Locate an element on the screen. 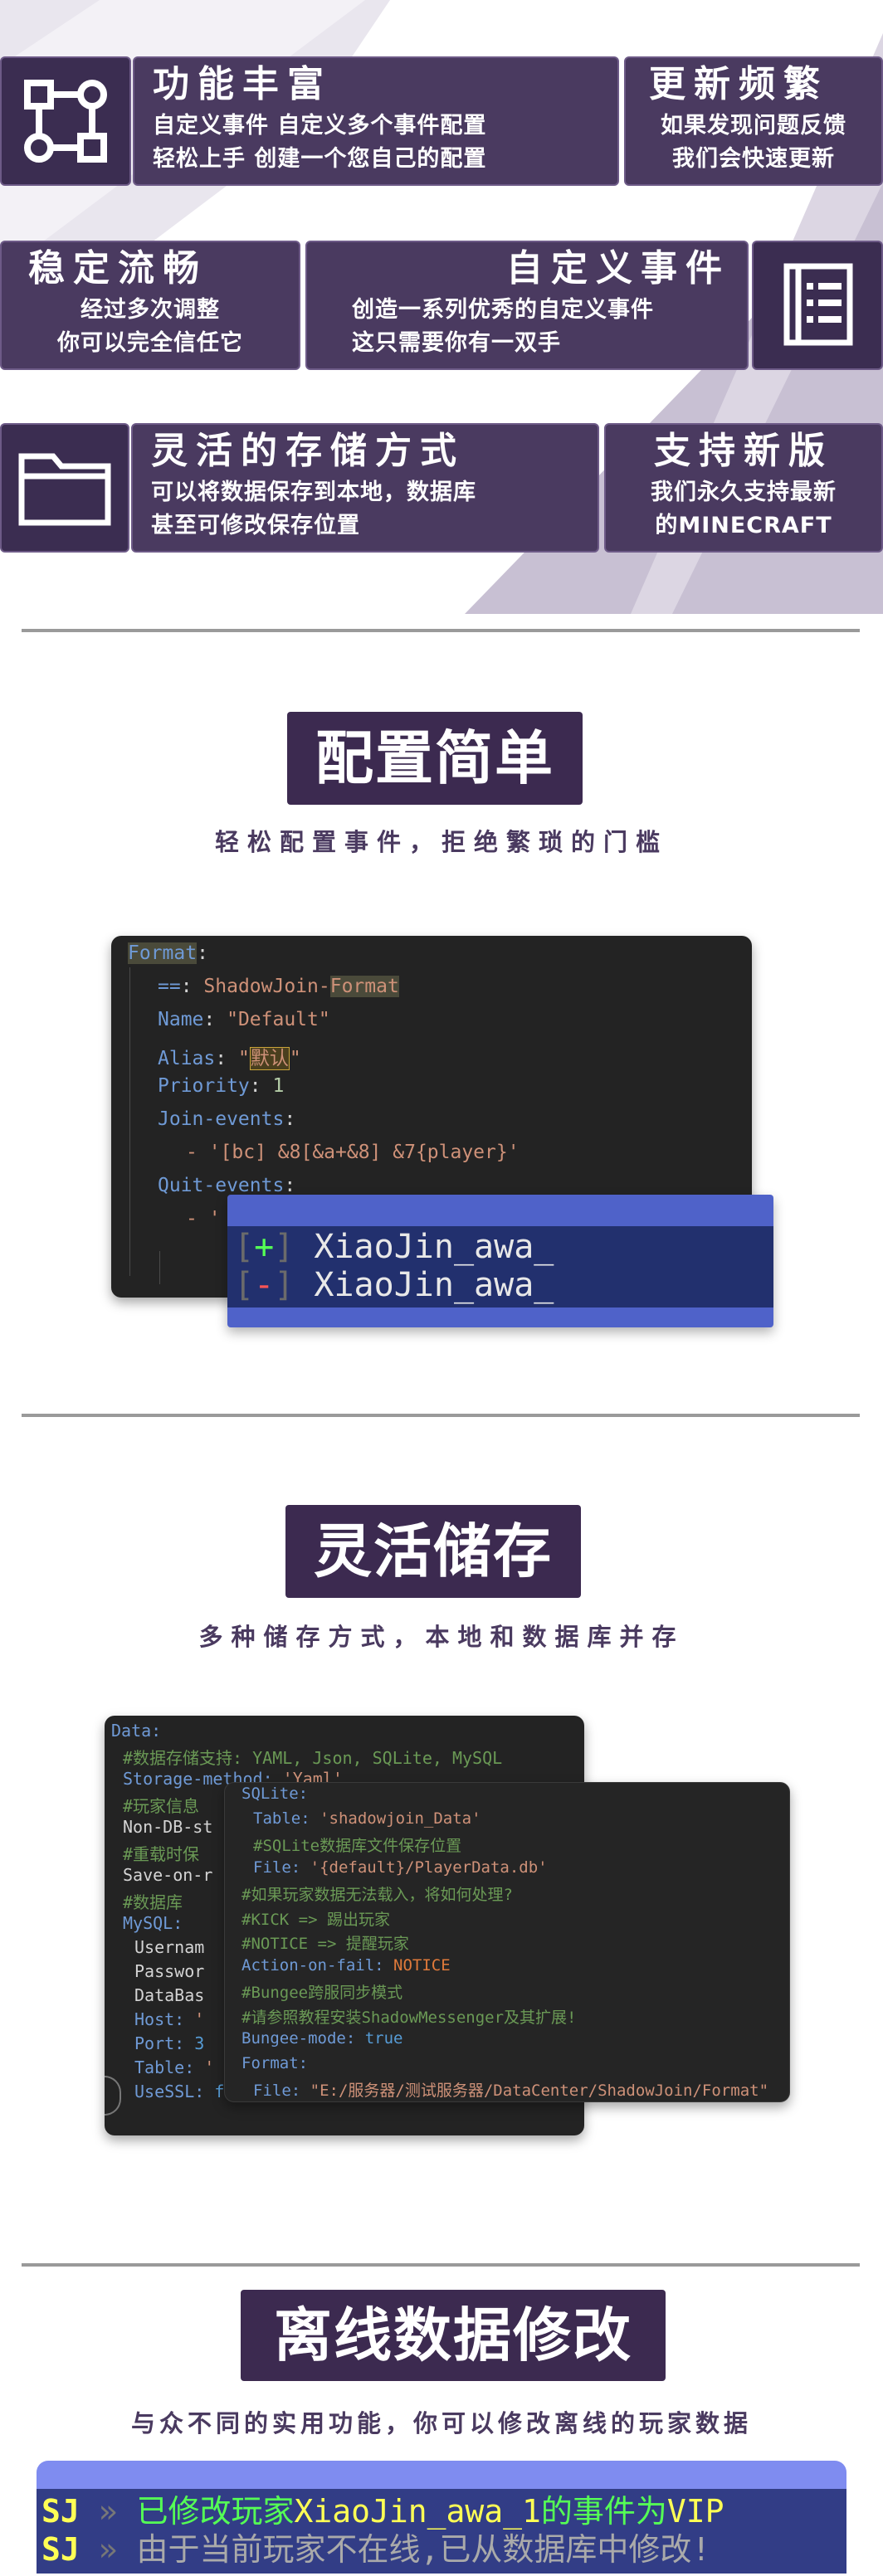 Image resolution: width=883 pixels, height=2576 pixels. section-heading-storage: 灵活储存 is located at coordinates (433, 1551).